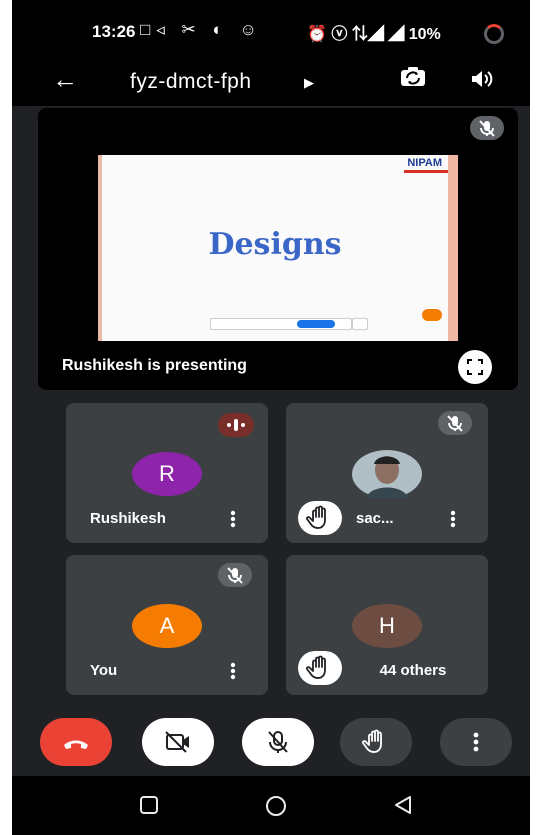 The image size is (542, 835). I want to click on audio-level-icon, so click(236, 425).